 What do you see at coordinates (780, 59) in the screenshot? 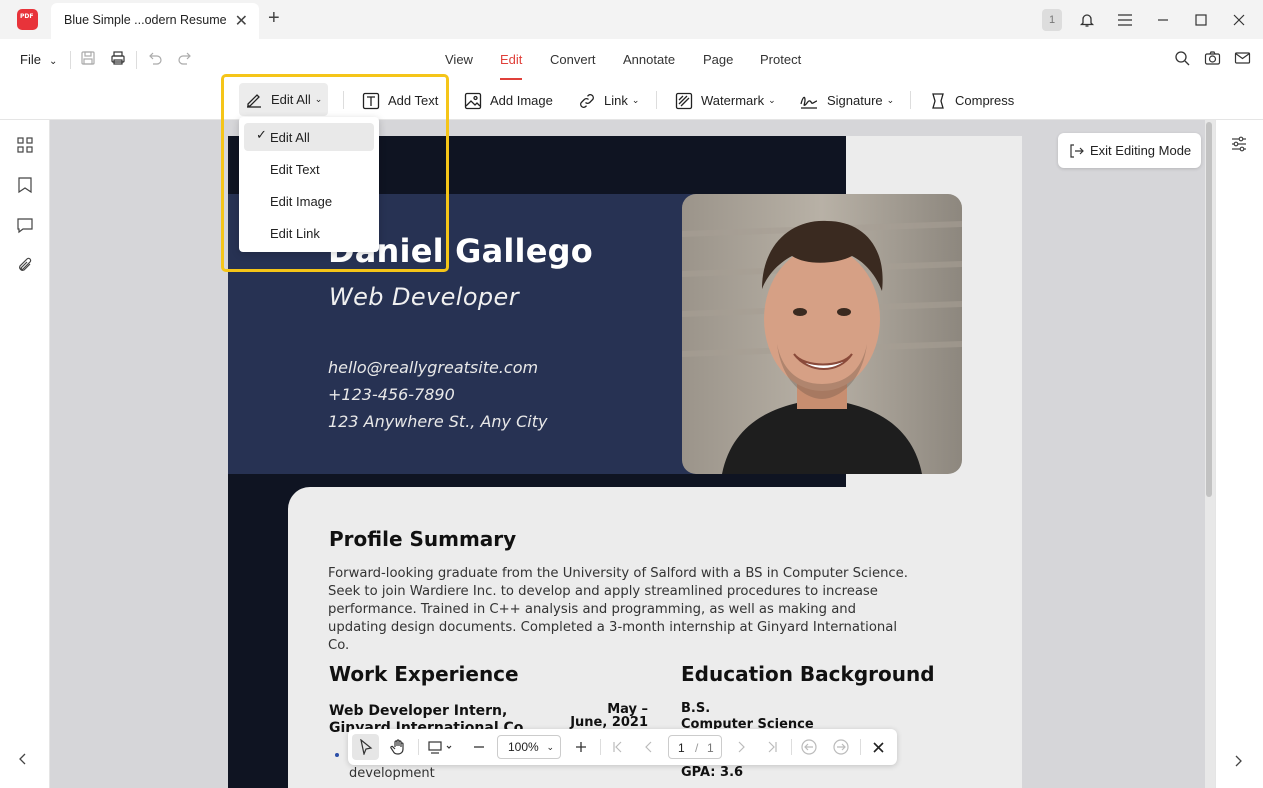
I see `tab-protect: Protect` at bounding box center [780, 59].